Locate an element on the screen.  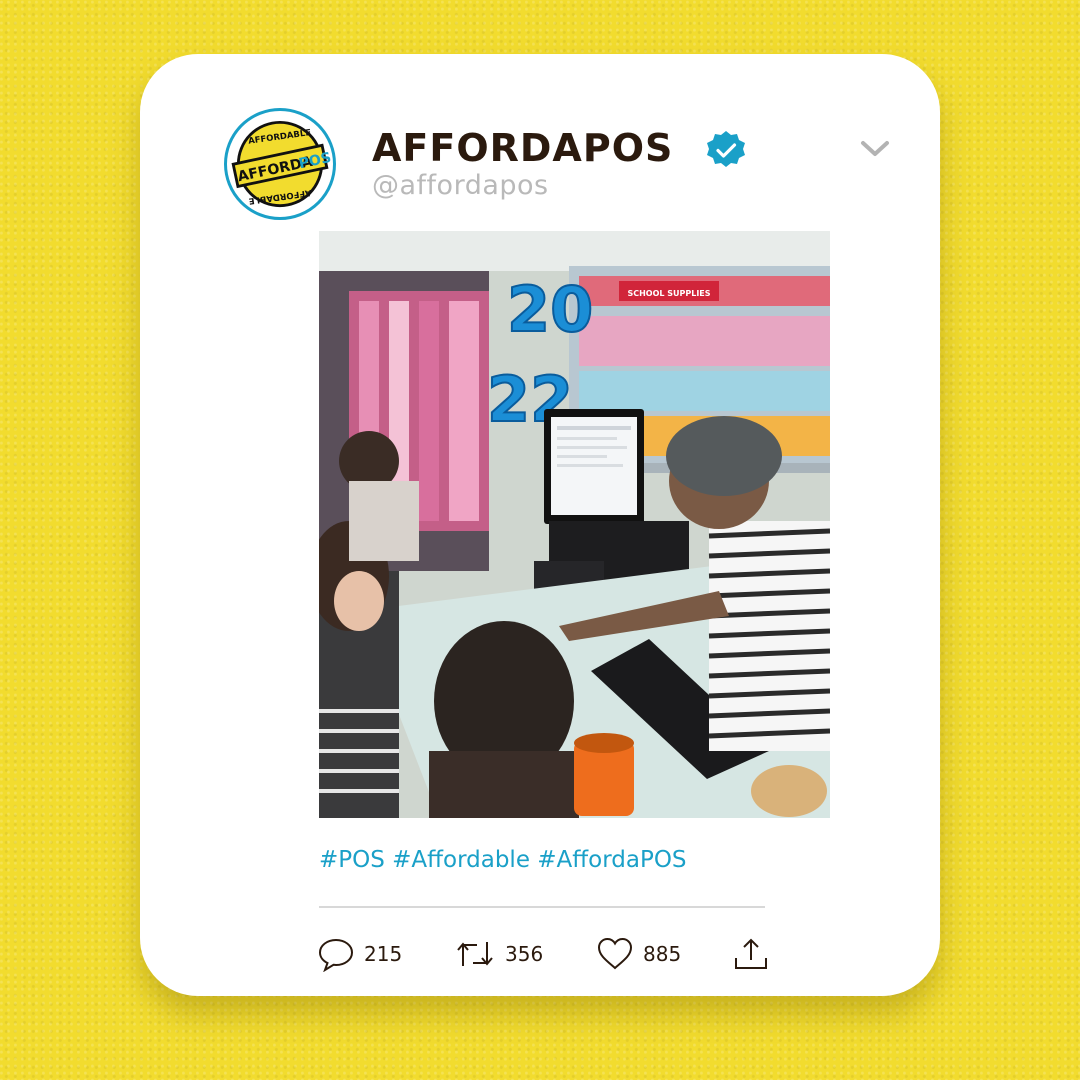
post-hashtags: #POS #Affordable #AffordaPOS is located at coordinates (503, 860).